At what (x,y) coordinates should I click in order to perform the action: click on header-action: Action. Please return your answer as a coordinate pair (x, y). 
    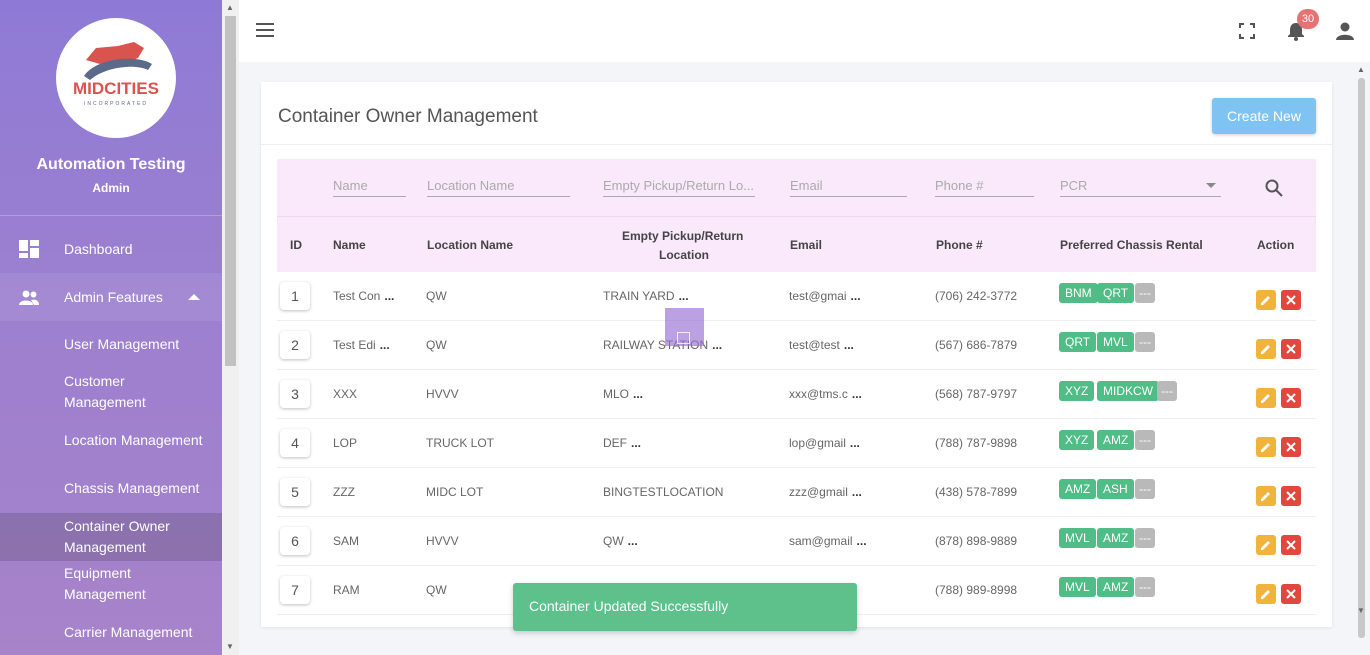
    Looking at the image, I should click on (1276, 245).